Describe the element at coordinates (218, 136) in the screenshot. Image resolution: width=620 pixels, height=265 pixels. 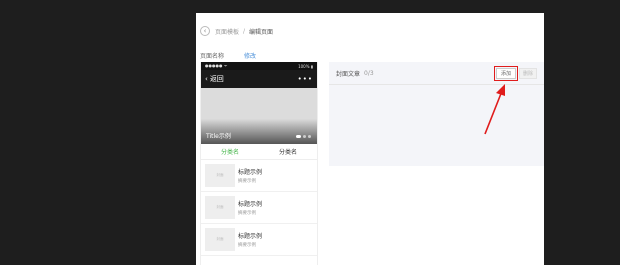
I see `banner-title: Title示例` at that location.